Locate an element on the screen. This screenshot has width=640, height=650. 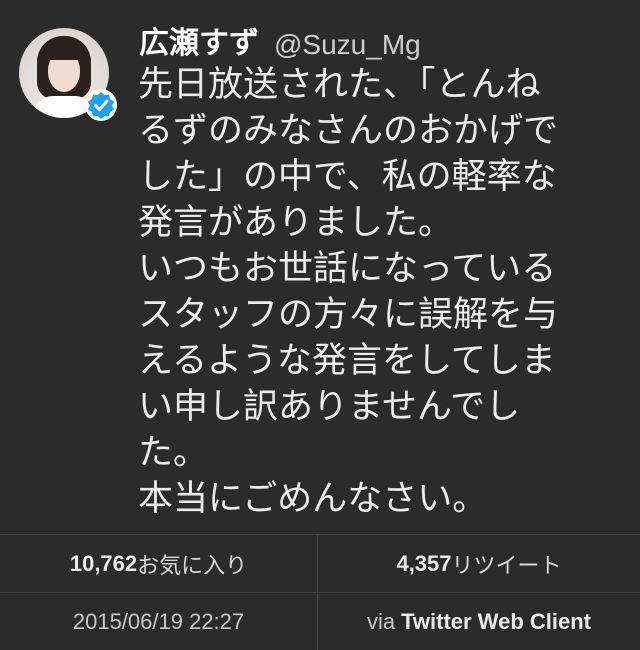
tweet-text-line: いつもお世話になっている is located at coordinates (347, 269).